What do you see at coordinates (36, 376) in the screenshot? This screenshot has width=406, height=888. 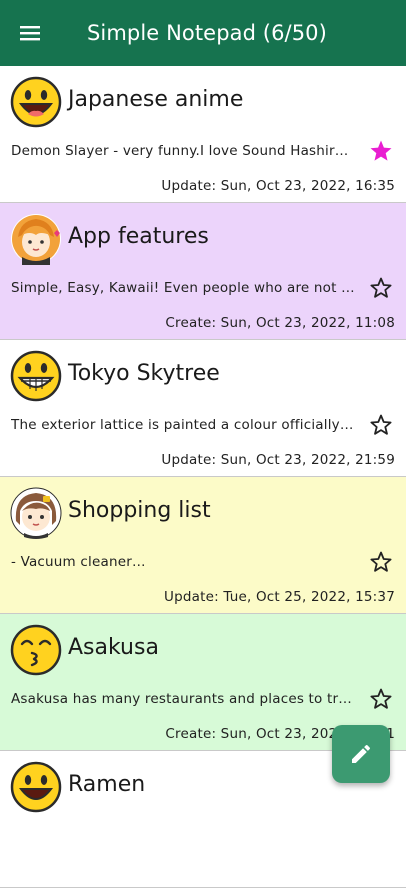 I see `grinning-face-icon` at bounding box center [36, 376].